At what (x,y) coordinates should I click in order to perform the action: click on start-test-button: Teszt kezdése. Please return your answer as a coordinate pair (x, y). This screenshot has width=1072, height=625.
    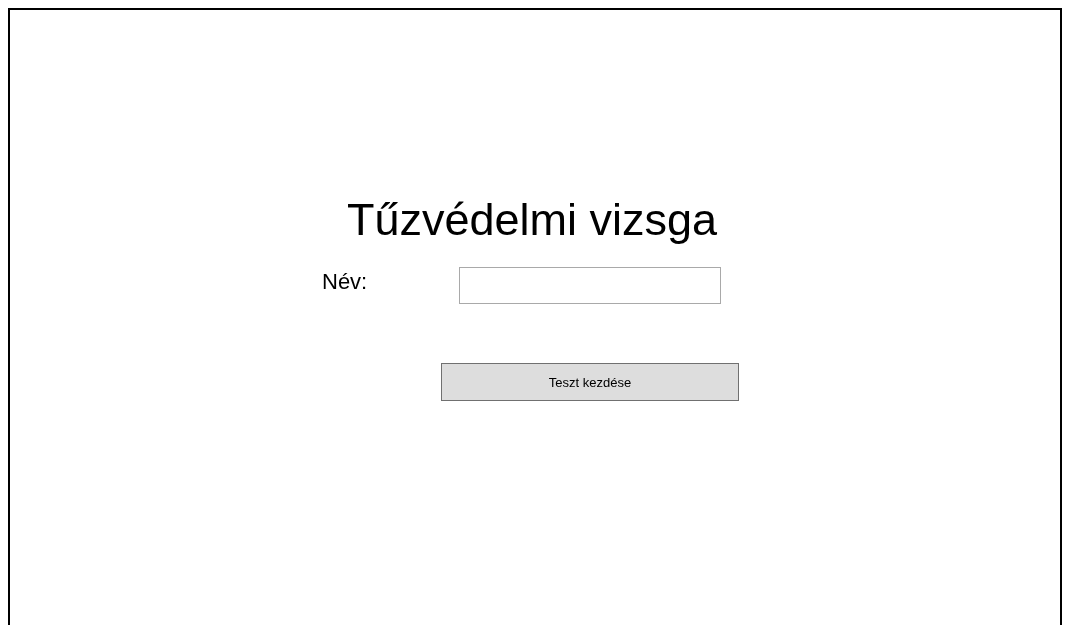
    Looking at the image, I should click on (590, 382).